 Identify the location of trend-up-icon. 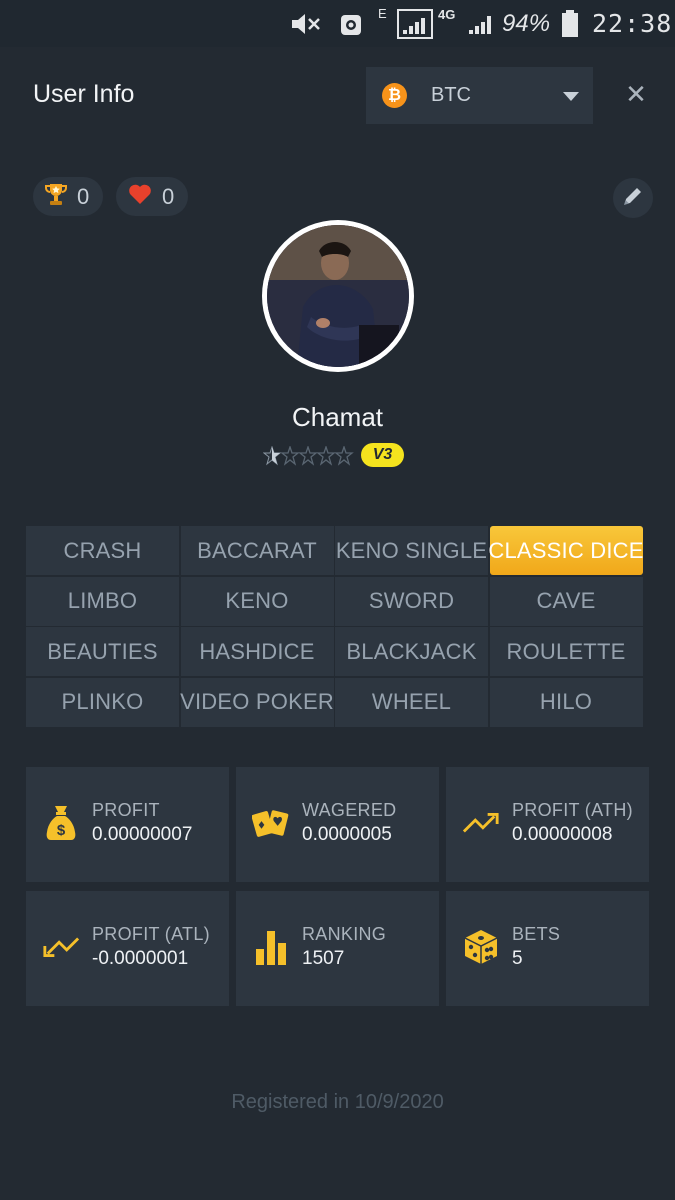
(481, 823).